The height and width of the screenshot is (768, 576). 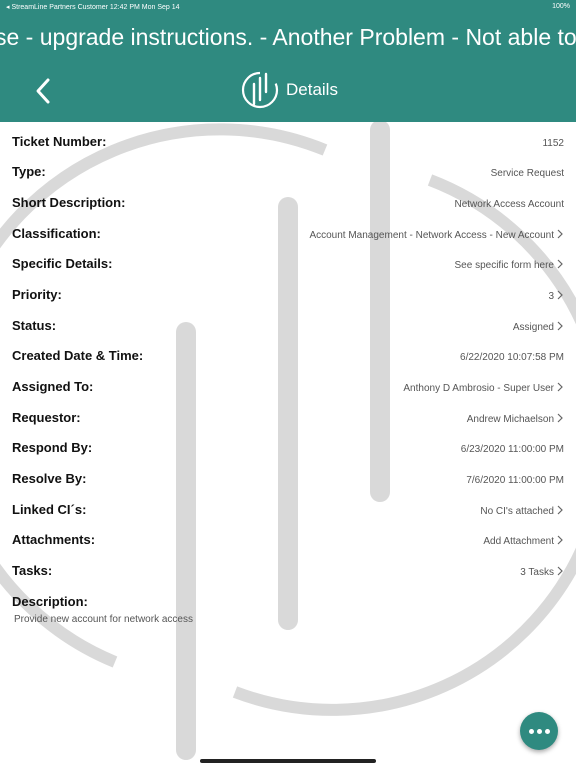 What do you see at coordinates (504, 265) in the screenshot?
I see `field-value: See specific form here` at bounding box center [504, 265].